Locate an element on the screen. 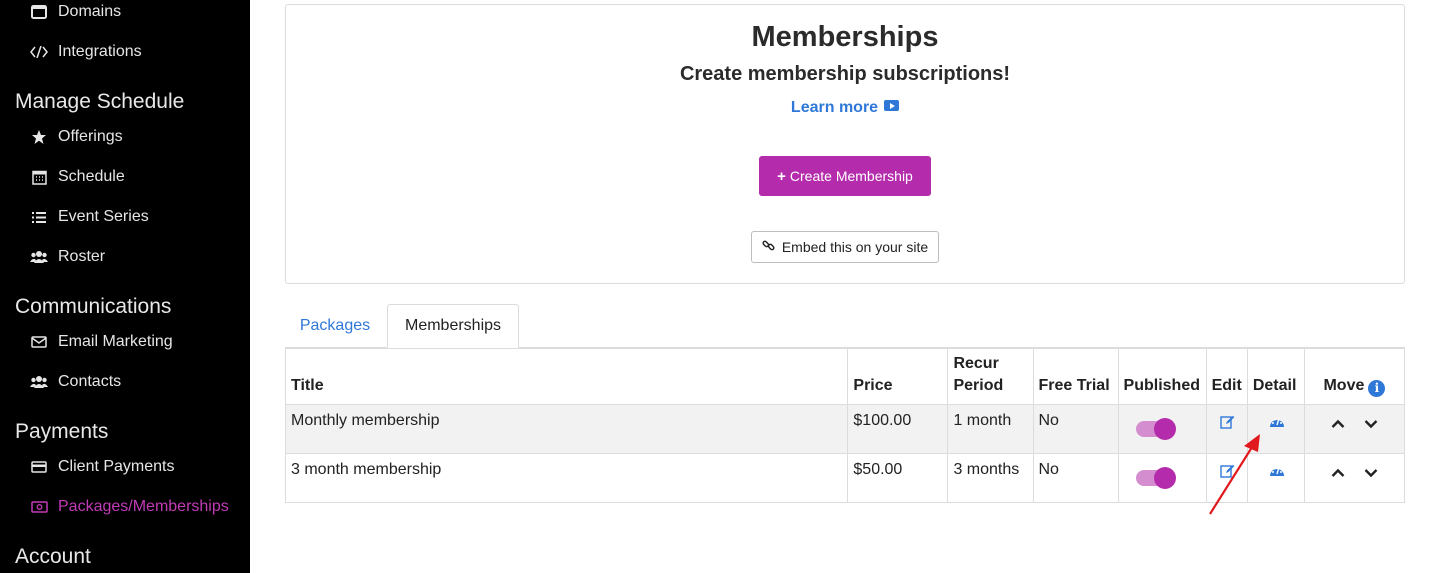 The width and height of the screenshot is (1440, 573). code-icon is located at coordinates (39, 52).